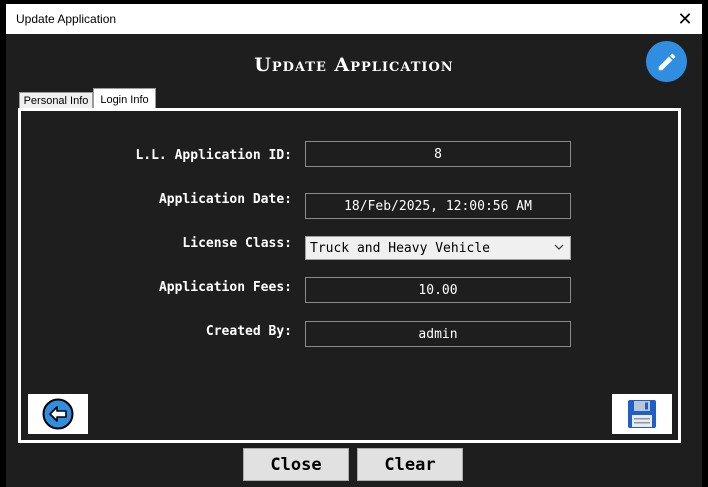 Image resolution: width=708 pixels, height=487 pixels. I want to click on application-id-field: 8, so click(438, 154).